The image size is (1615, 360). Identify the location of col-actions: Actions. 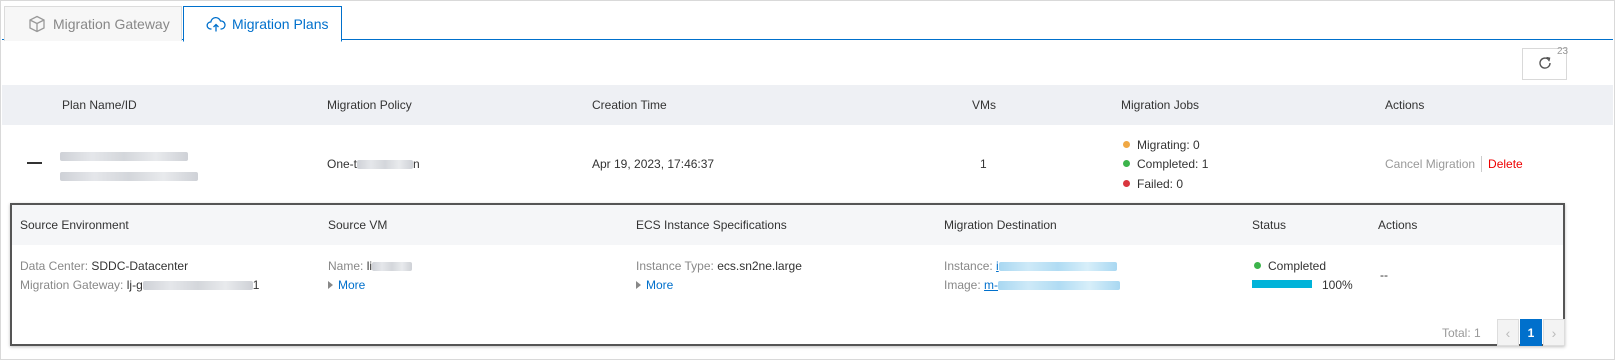
(1405, 105).